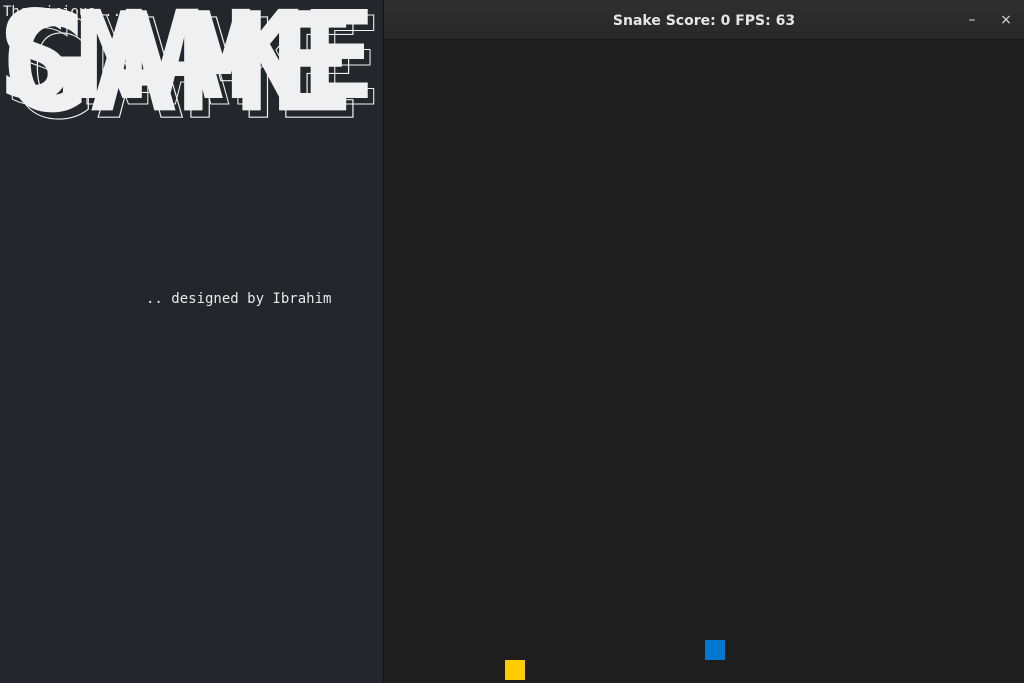  What do you see at coordinates (239, 299) in the screenshot?
I see `credit-text: .. designed by Ibrahim` at bounding box center [239, 299].